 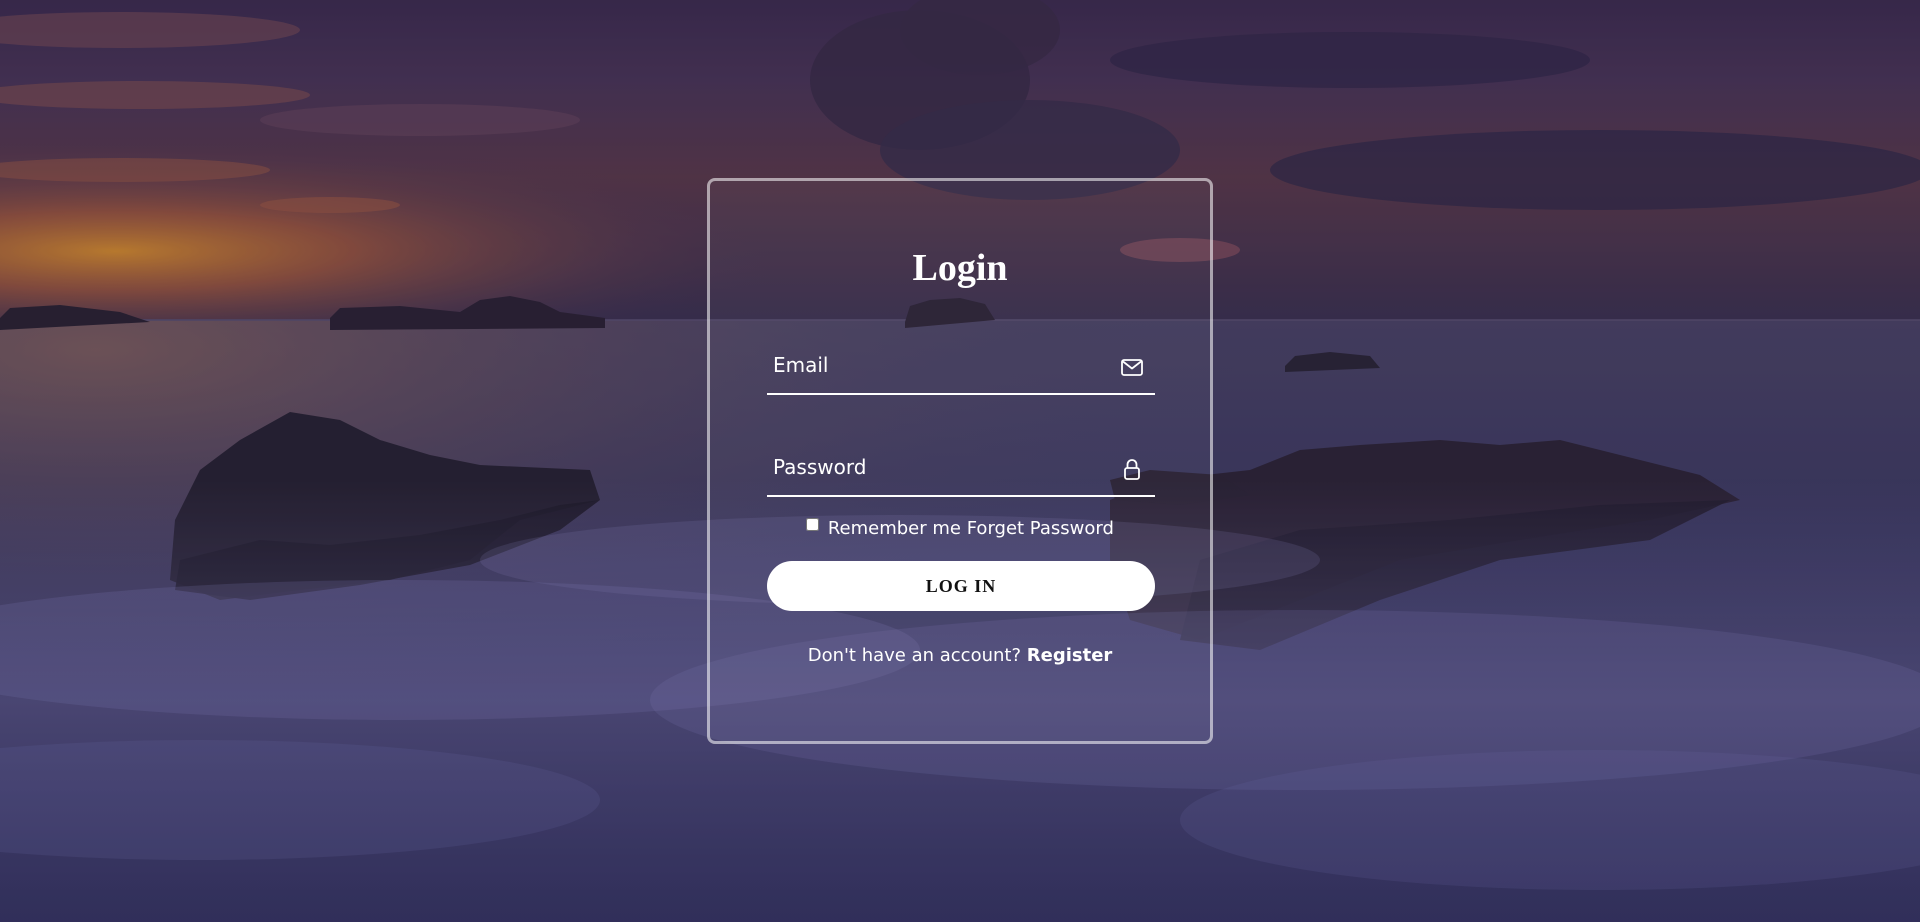 I want to click on remember-me-label: Remember me, so click(x=894, y=528).